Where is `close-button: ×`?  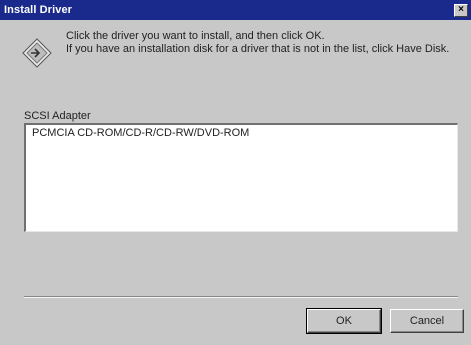
close-button: × is located at coordinates (461, 10).